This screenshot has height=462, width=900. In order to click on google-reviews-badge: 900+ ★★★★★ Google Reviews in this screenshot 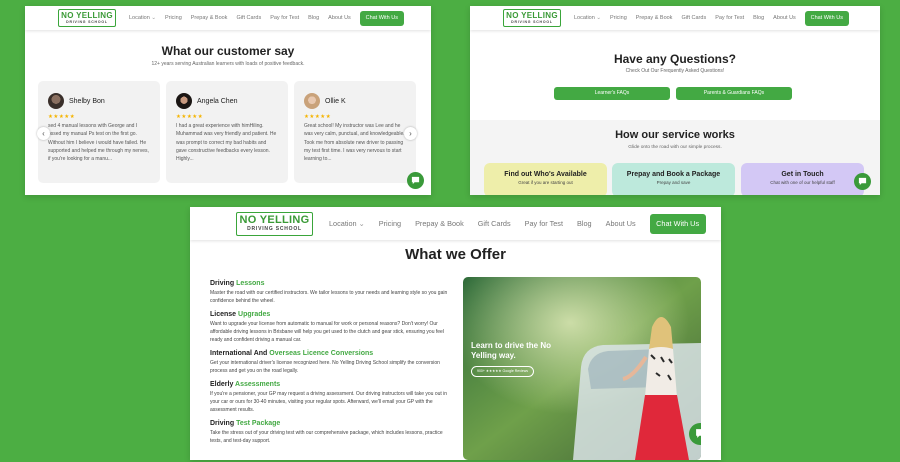, I will do `click(503, 371)`.